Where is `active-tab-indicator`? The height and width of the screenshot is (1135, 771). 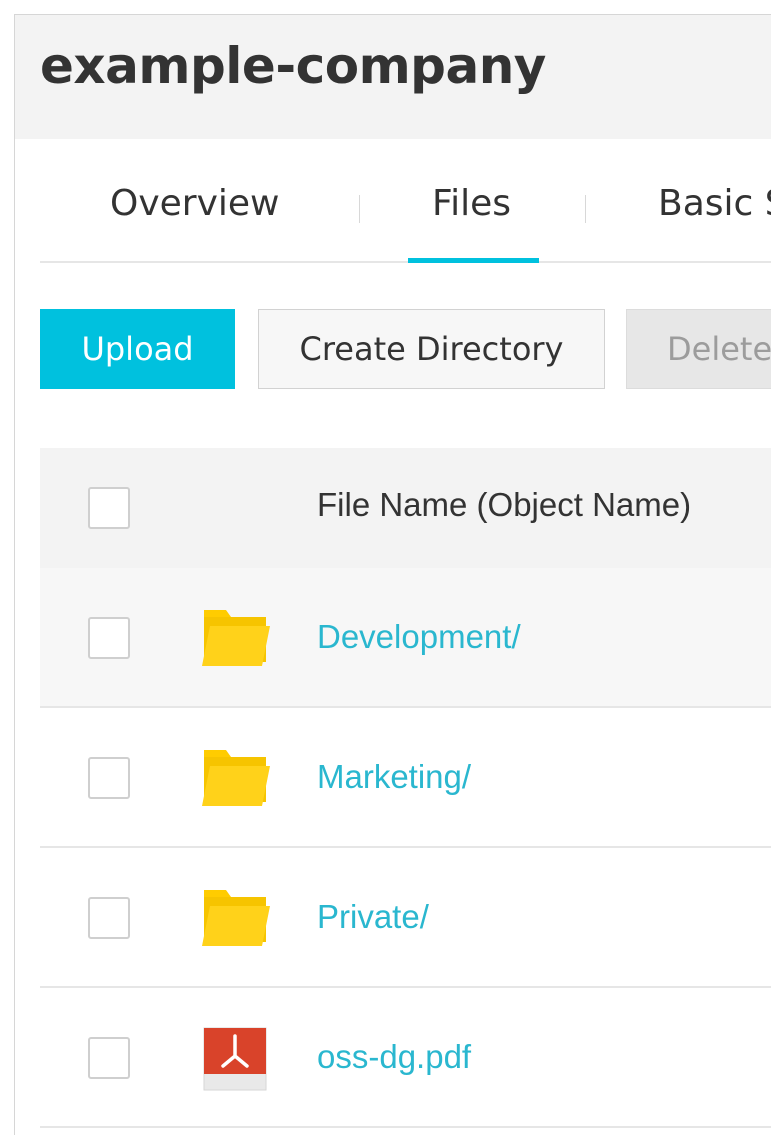
active-tab-indicator is located at coordinates (473, 260).